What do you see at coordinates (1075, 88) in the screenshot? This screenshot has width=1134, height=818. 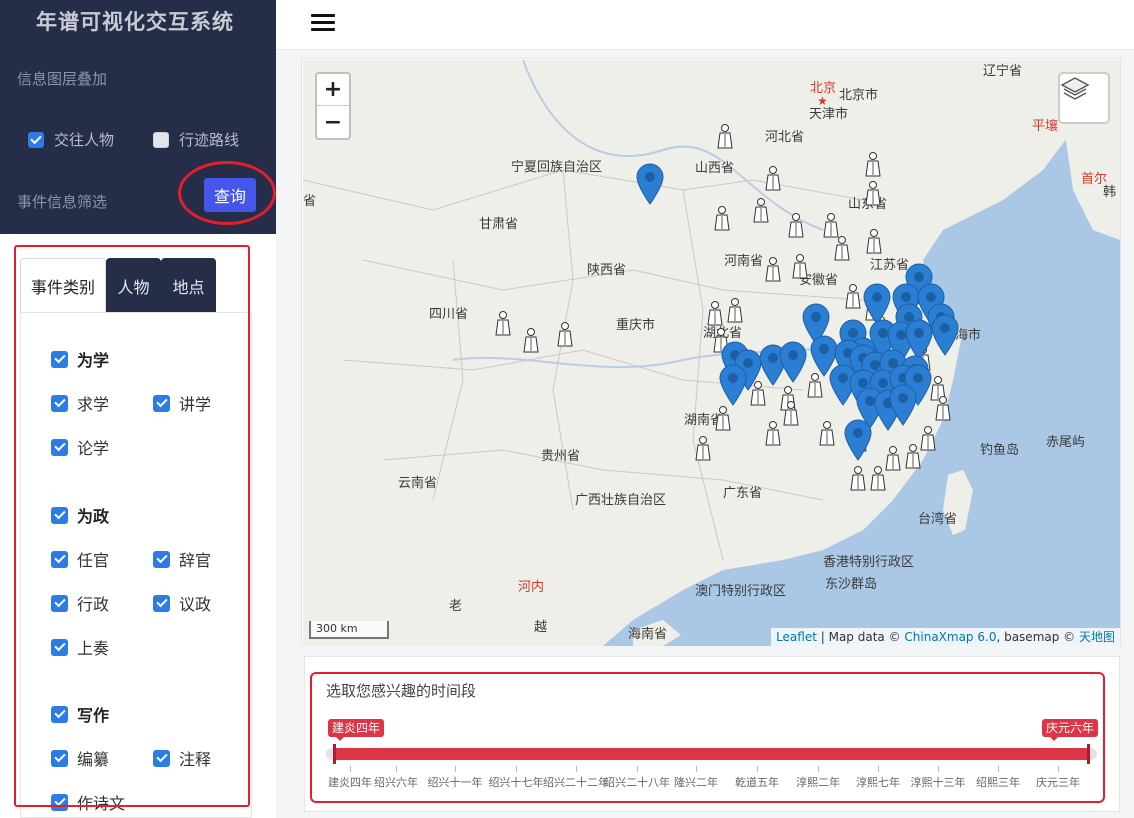 I see `layers-icon` at bounding box center [1075, 88].